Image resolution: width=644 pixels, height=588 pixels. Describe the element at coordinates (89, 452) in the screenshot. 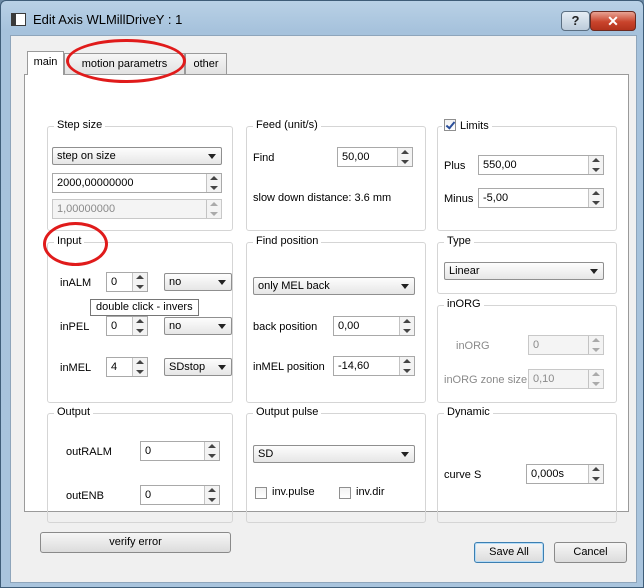

I see `outralm-label: outRALM` at that location.